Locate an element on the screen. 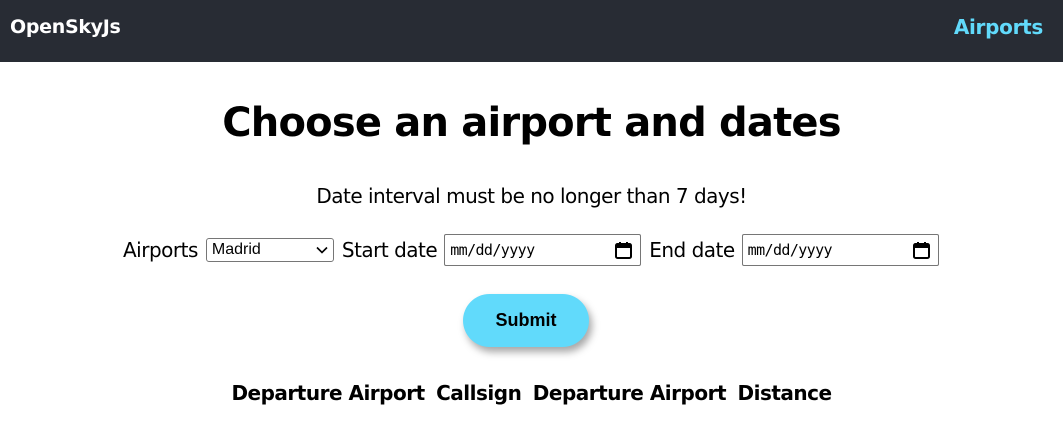 This screenshot has width=1063, height=433. airports-label: Airports is located at coordinates (160, 250).